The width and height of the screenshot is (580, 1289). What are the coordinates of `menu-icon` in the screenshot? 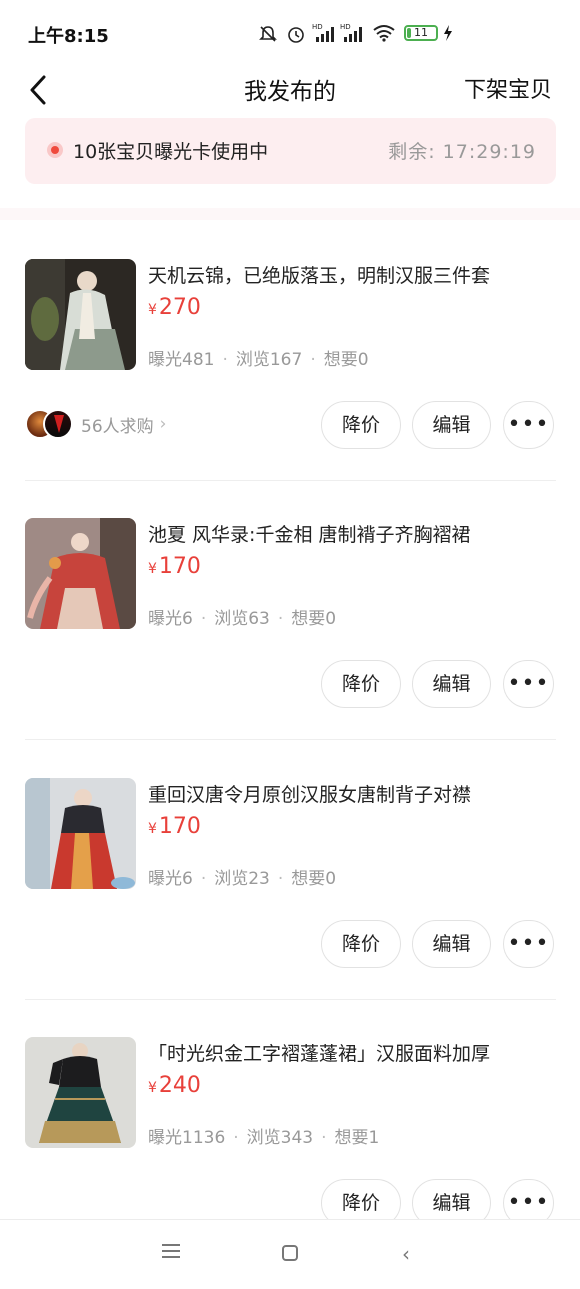 It's located at (171, 1251).